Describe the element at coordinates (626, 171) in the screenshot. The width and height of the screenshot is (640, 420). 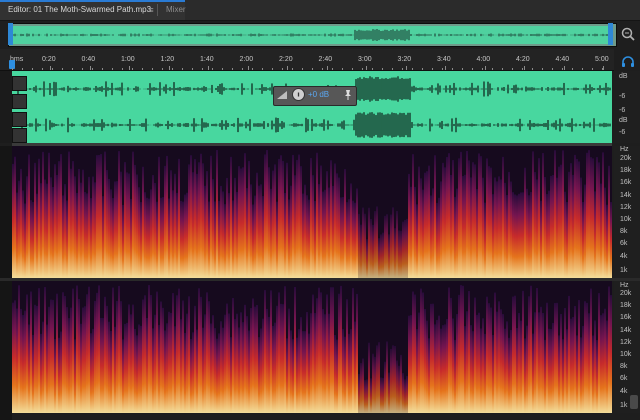
I see `frequency-label: 18k` at that location.